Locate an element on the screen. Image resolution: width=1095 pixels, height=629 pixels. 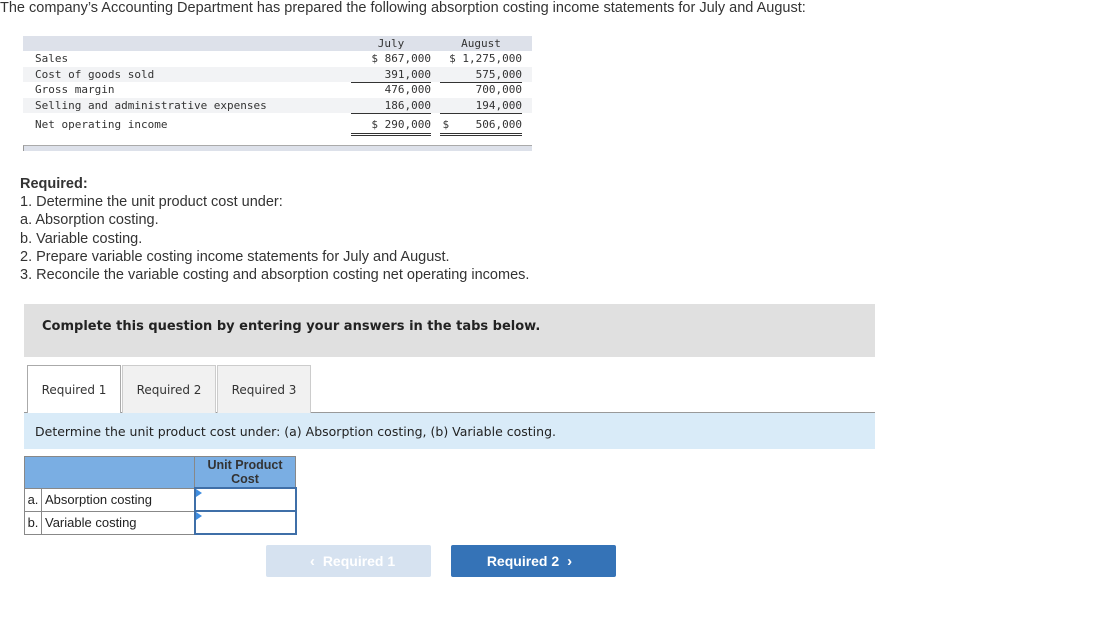
variable-cost-cell is located at coordinates (245, 522).